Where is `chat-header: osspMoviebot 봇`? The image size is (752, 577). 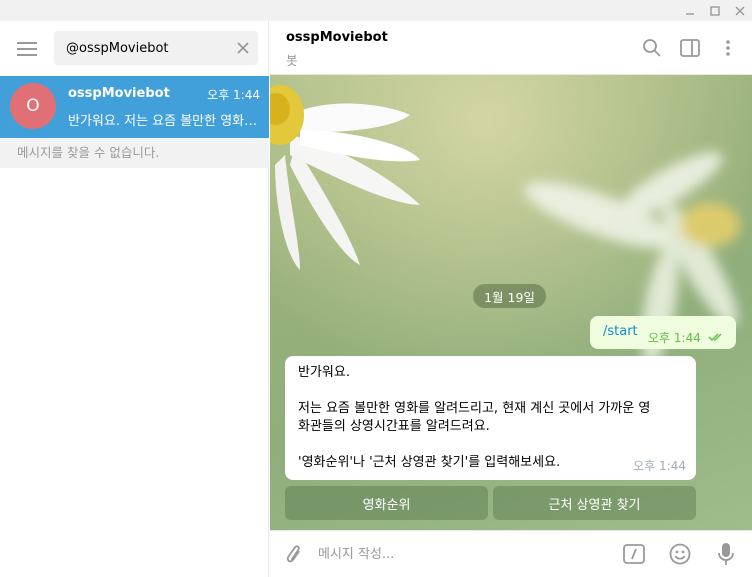
chat-header: osspMoviebot 봇 is located at coordinates (511, 48).